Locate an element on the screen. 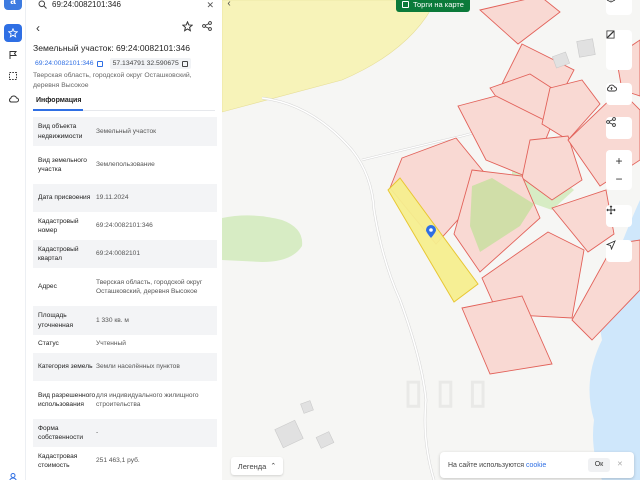 The height and width of the screenshot is (480, 640). coords-text: 57.134791 32.590675 is located at coordinates (145, 63).